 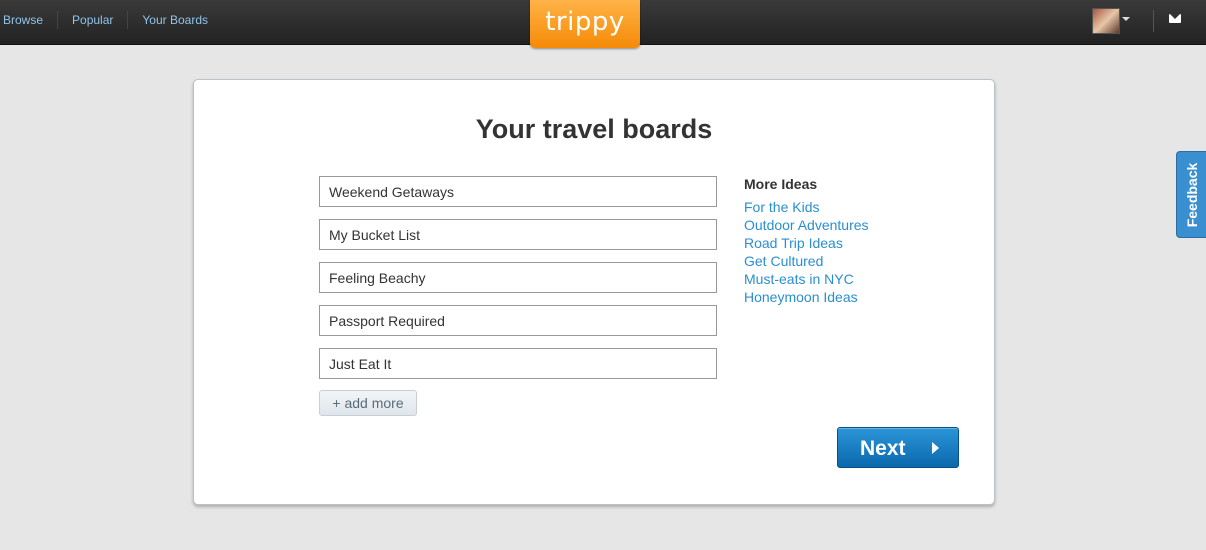 What do you see at coordinates (854, 297) in the screenshot?
I see `idea-link-honeymoon-ideas: Honeymoon Ideas` at bounding box center [854, 297].